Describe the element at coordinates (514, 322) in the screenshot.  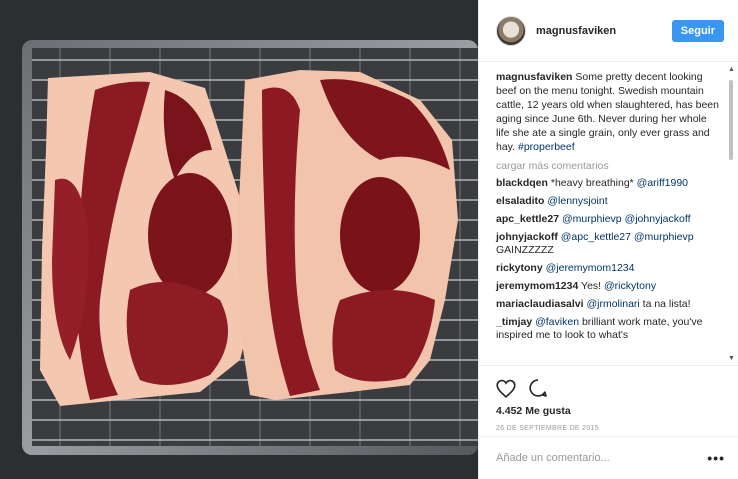
I see `comment-username: _timjay` at that location.